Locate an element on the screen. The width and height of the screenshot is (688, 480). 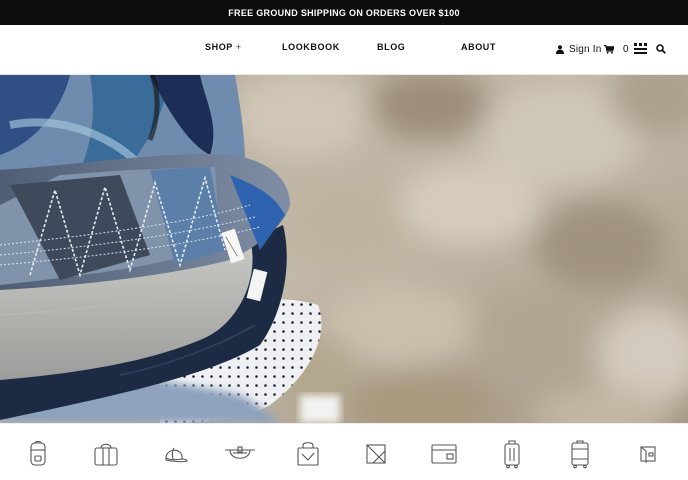
nav-blog: BLOG is located at coordinates (391, 50).